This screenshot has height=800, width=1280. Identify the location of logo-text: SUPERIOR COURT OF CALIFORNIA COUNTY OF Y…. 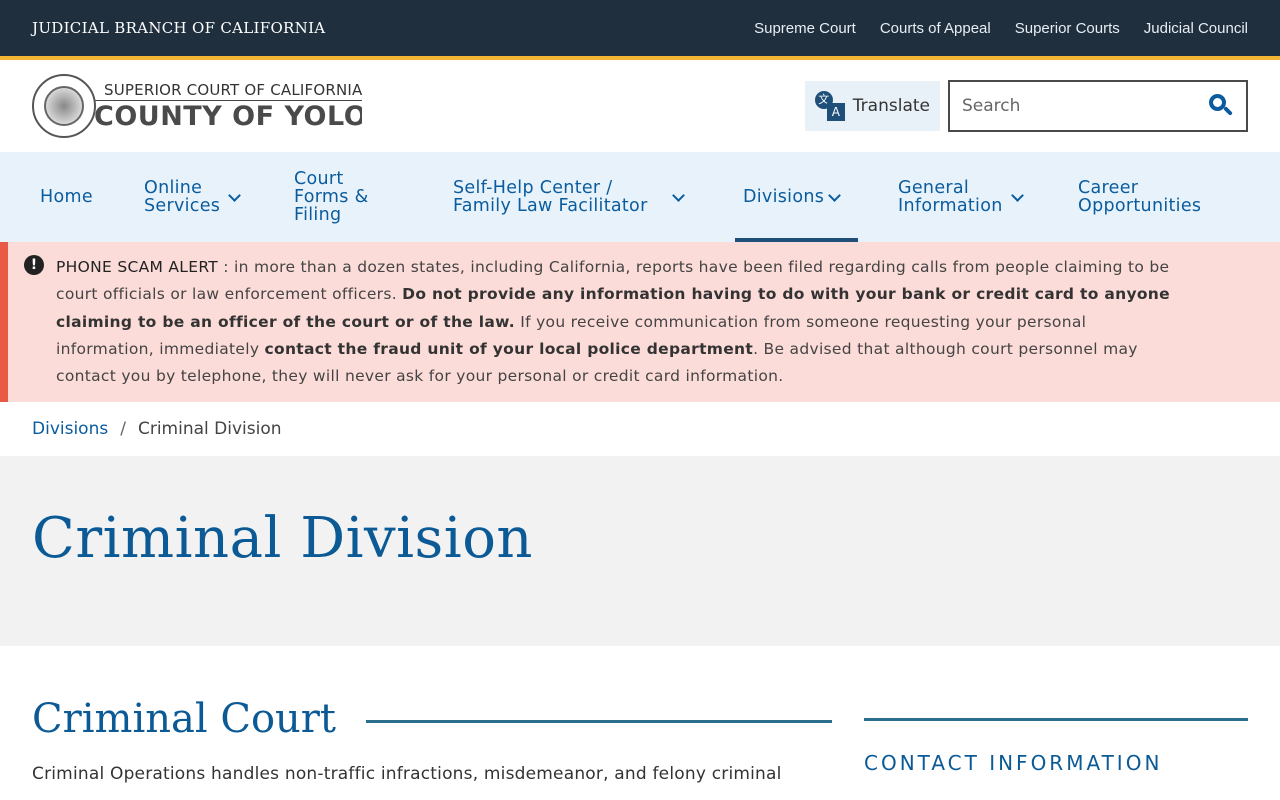
(228, 106).